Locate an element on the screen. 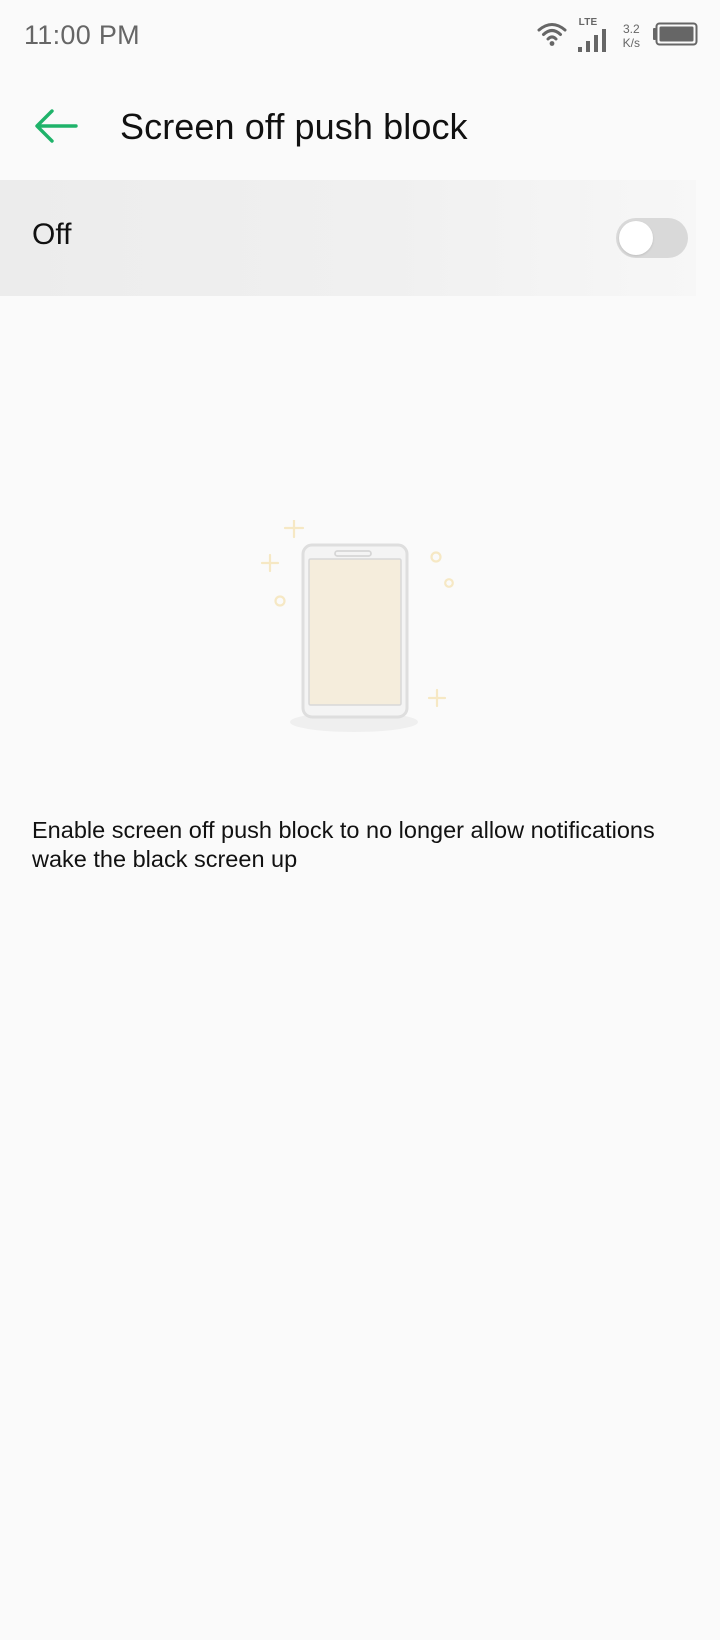 This screenshot has width=720, height=1640. wifi-icon is located at coordinates (552, 36).